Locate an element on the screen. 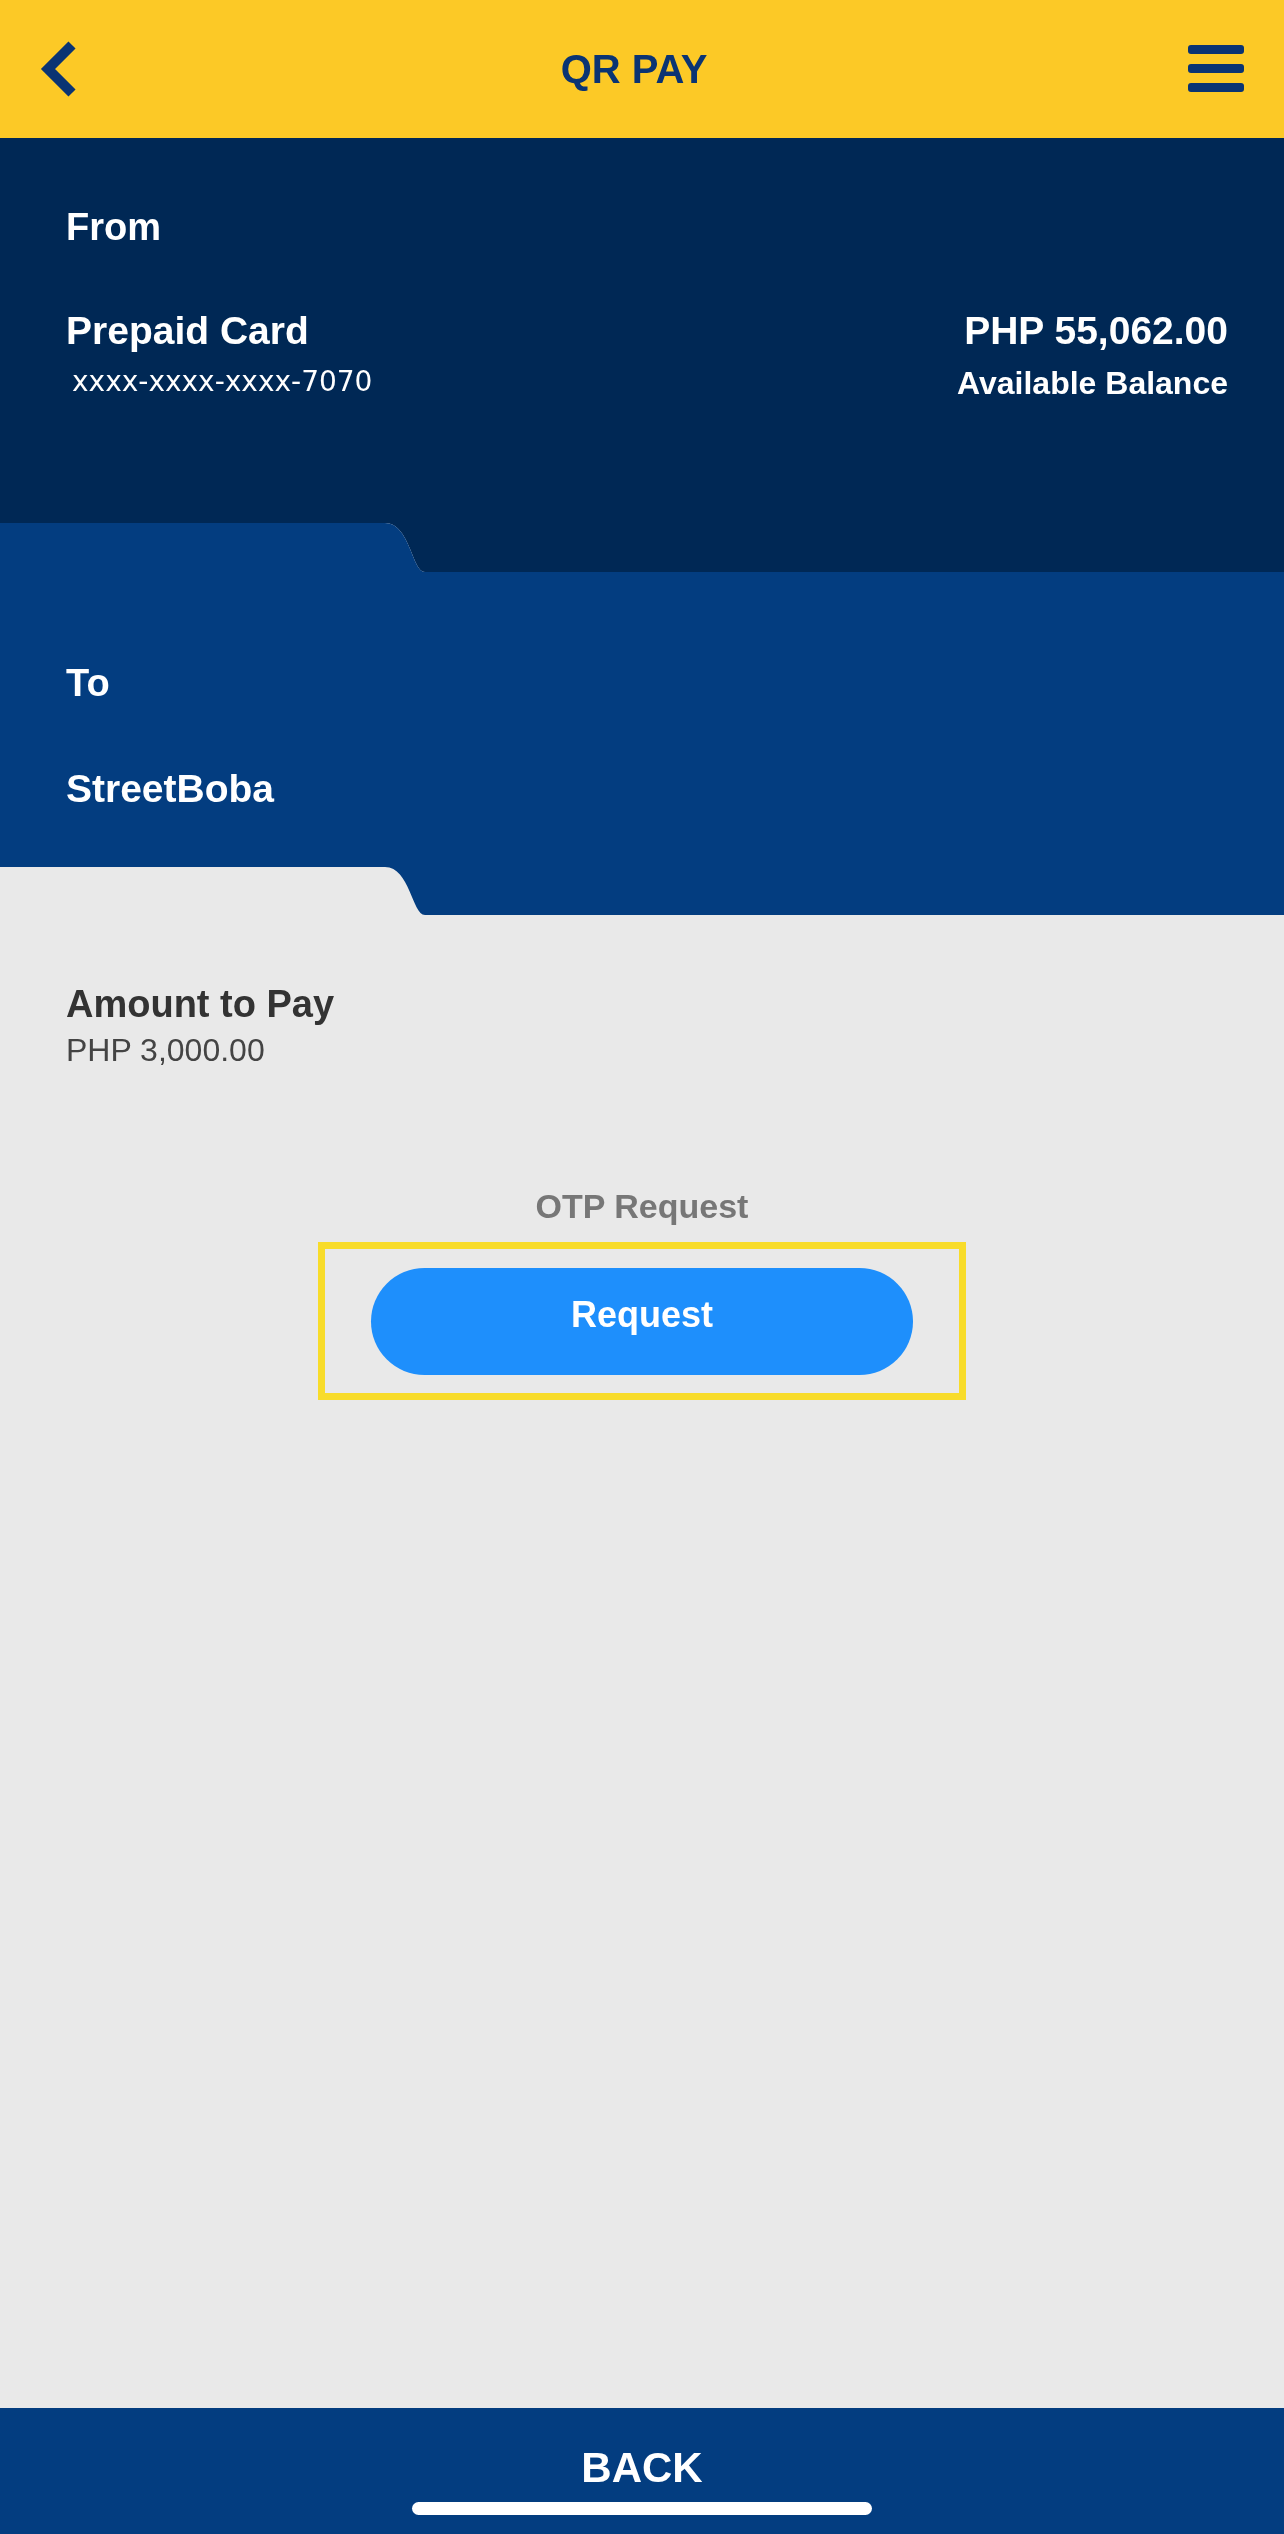 The height and width of the screenshot is (2534, 1284). amount-value: PHP 3,000.00 is located at coordinates (165, 1050).